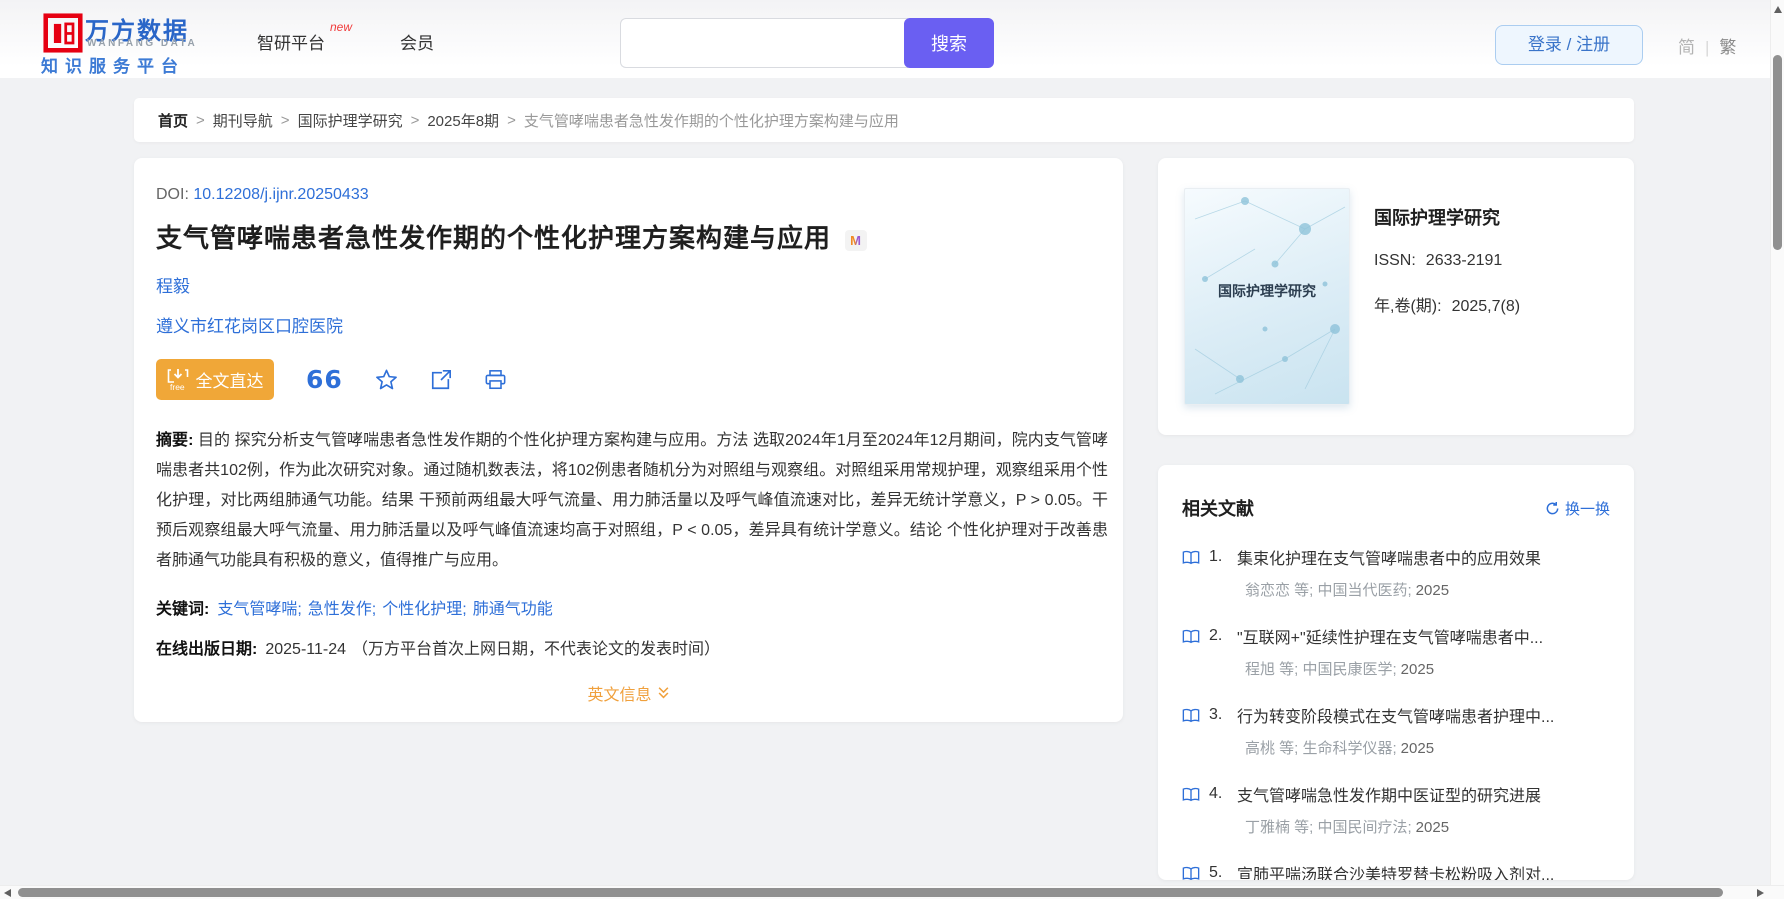 The height and width of the screenshot is (899, 1784). What do you see at coordinates (172, 194) in the screenshot?
I see `doi-label: DOI:` at bounding box center [172, 194].